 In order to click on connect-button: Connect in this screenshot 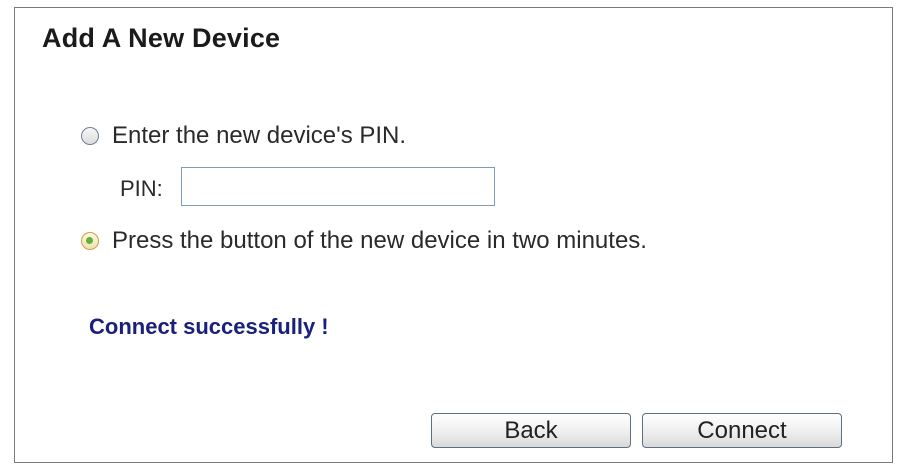, I will do `click(742, 430)`.